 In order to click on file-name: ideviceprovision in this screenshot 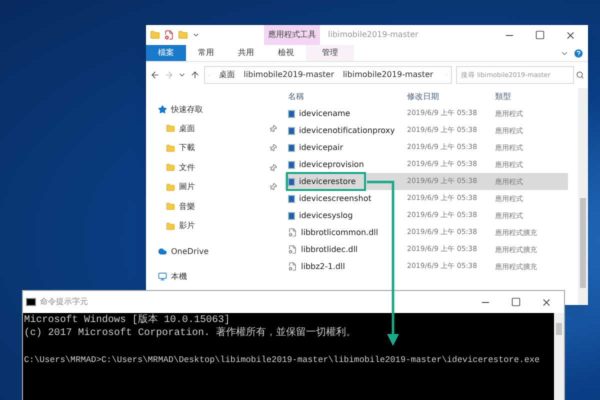, I will do `click(331, 164)`.